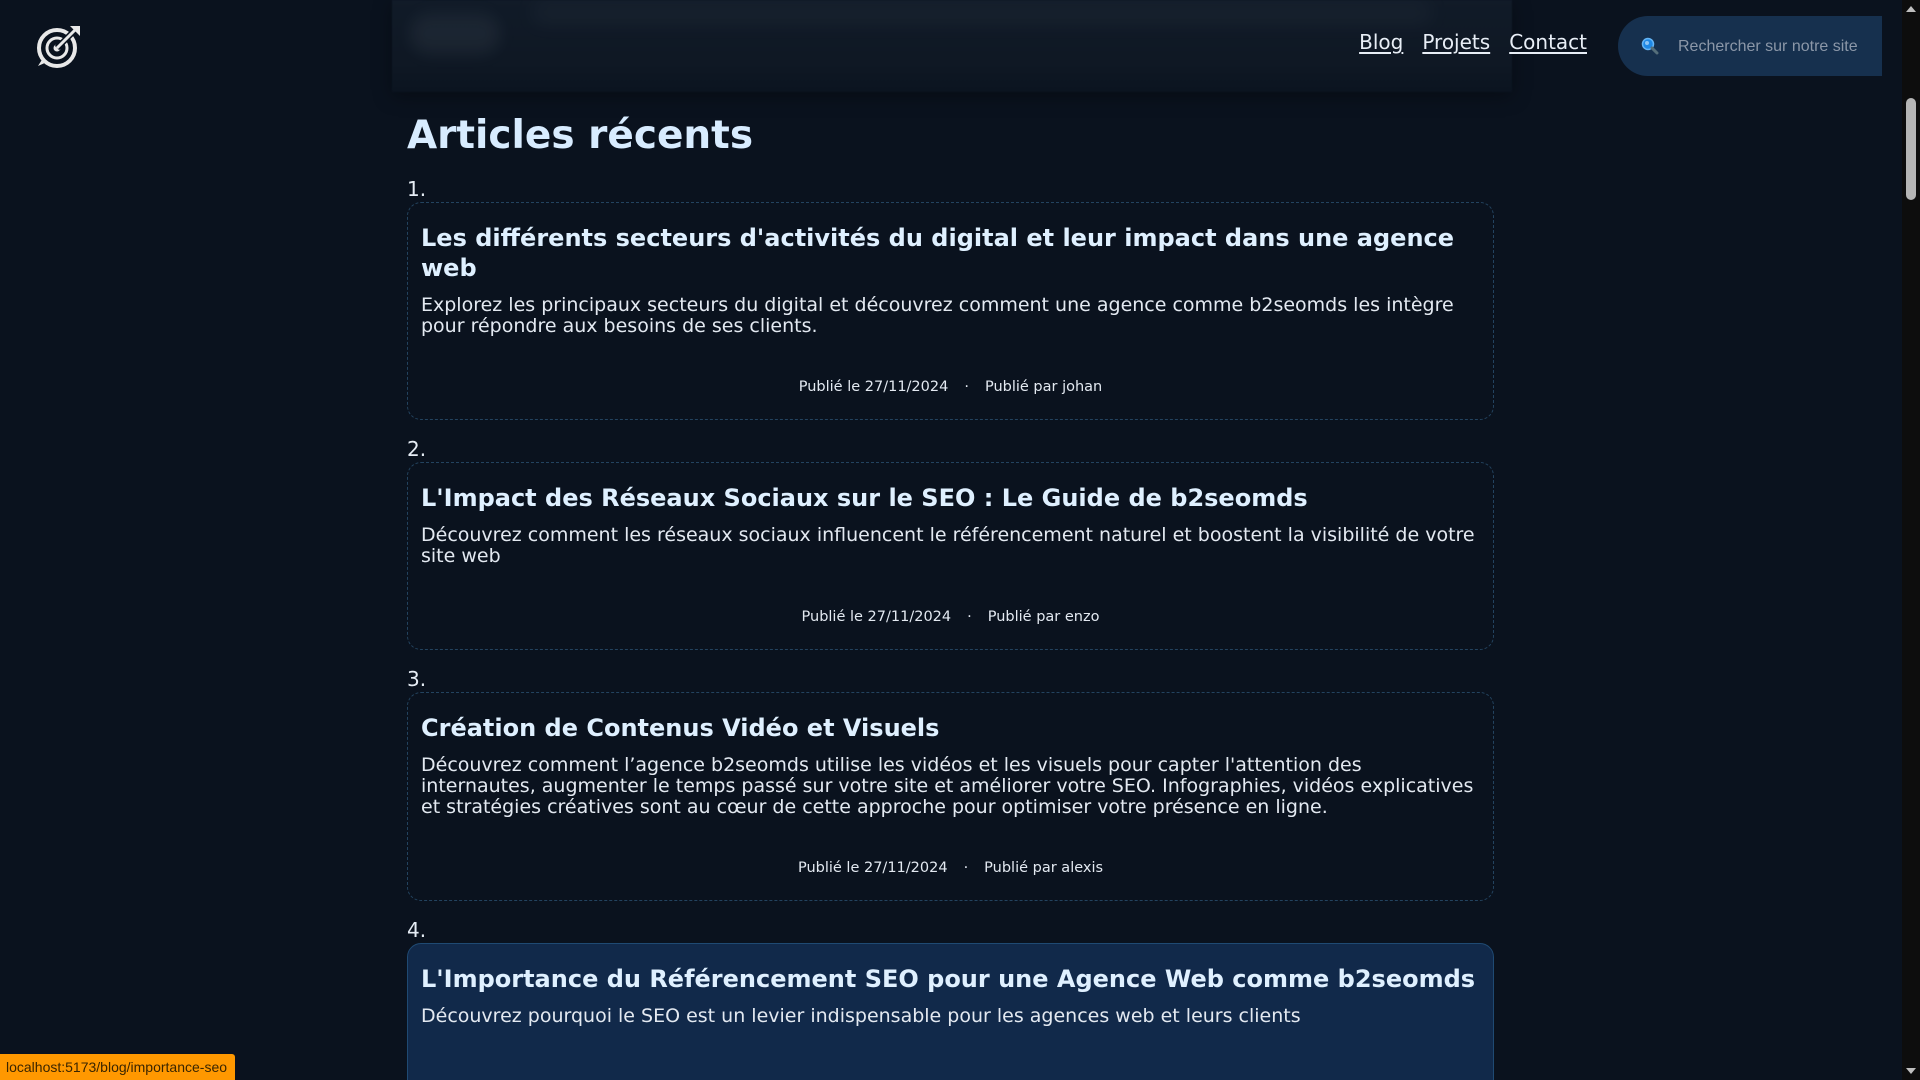  Describe the element at coordinates (1911, 1071) in the screenshot. I see `scroll-down-arrow-icon` at that location.